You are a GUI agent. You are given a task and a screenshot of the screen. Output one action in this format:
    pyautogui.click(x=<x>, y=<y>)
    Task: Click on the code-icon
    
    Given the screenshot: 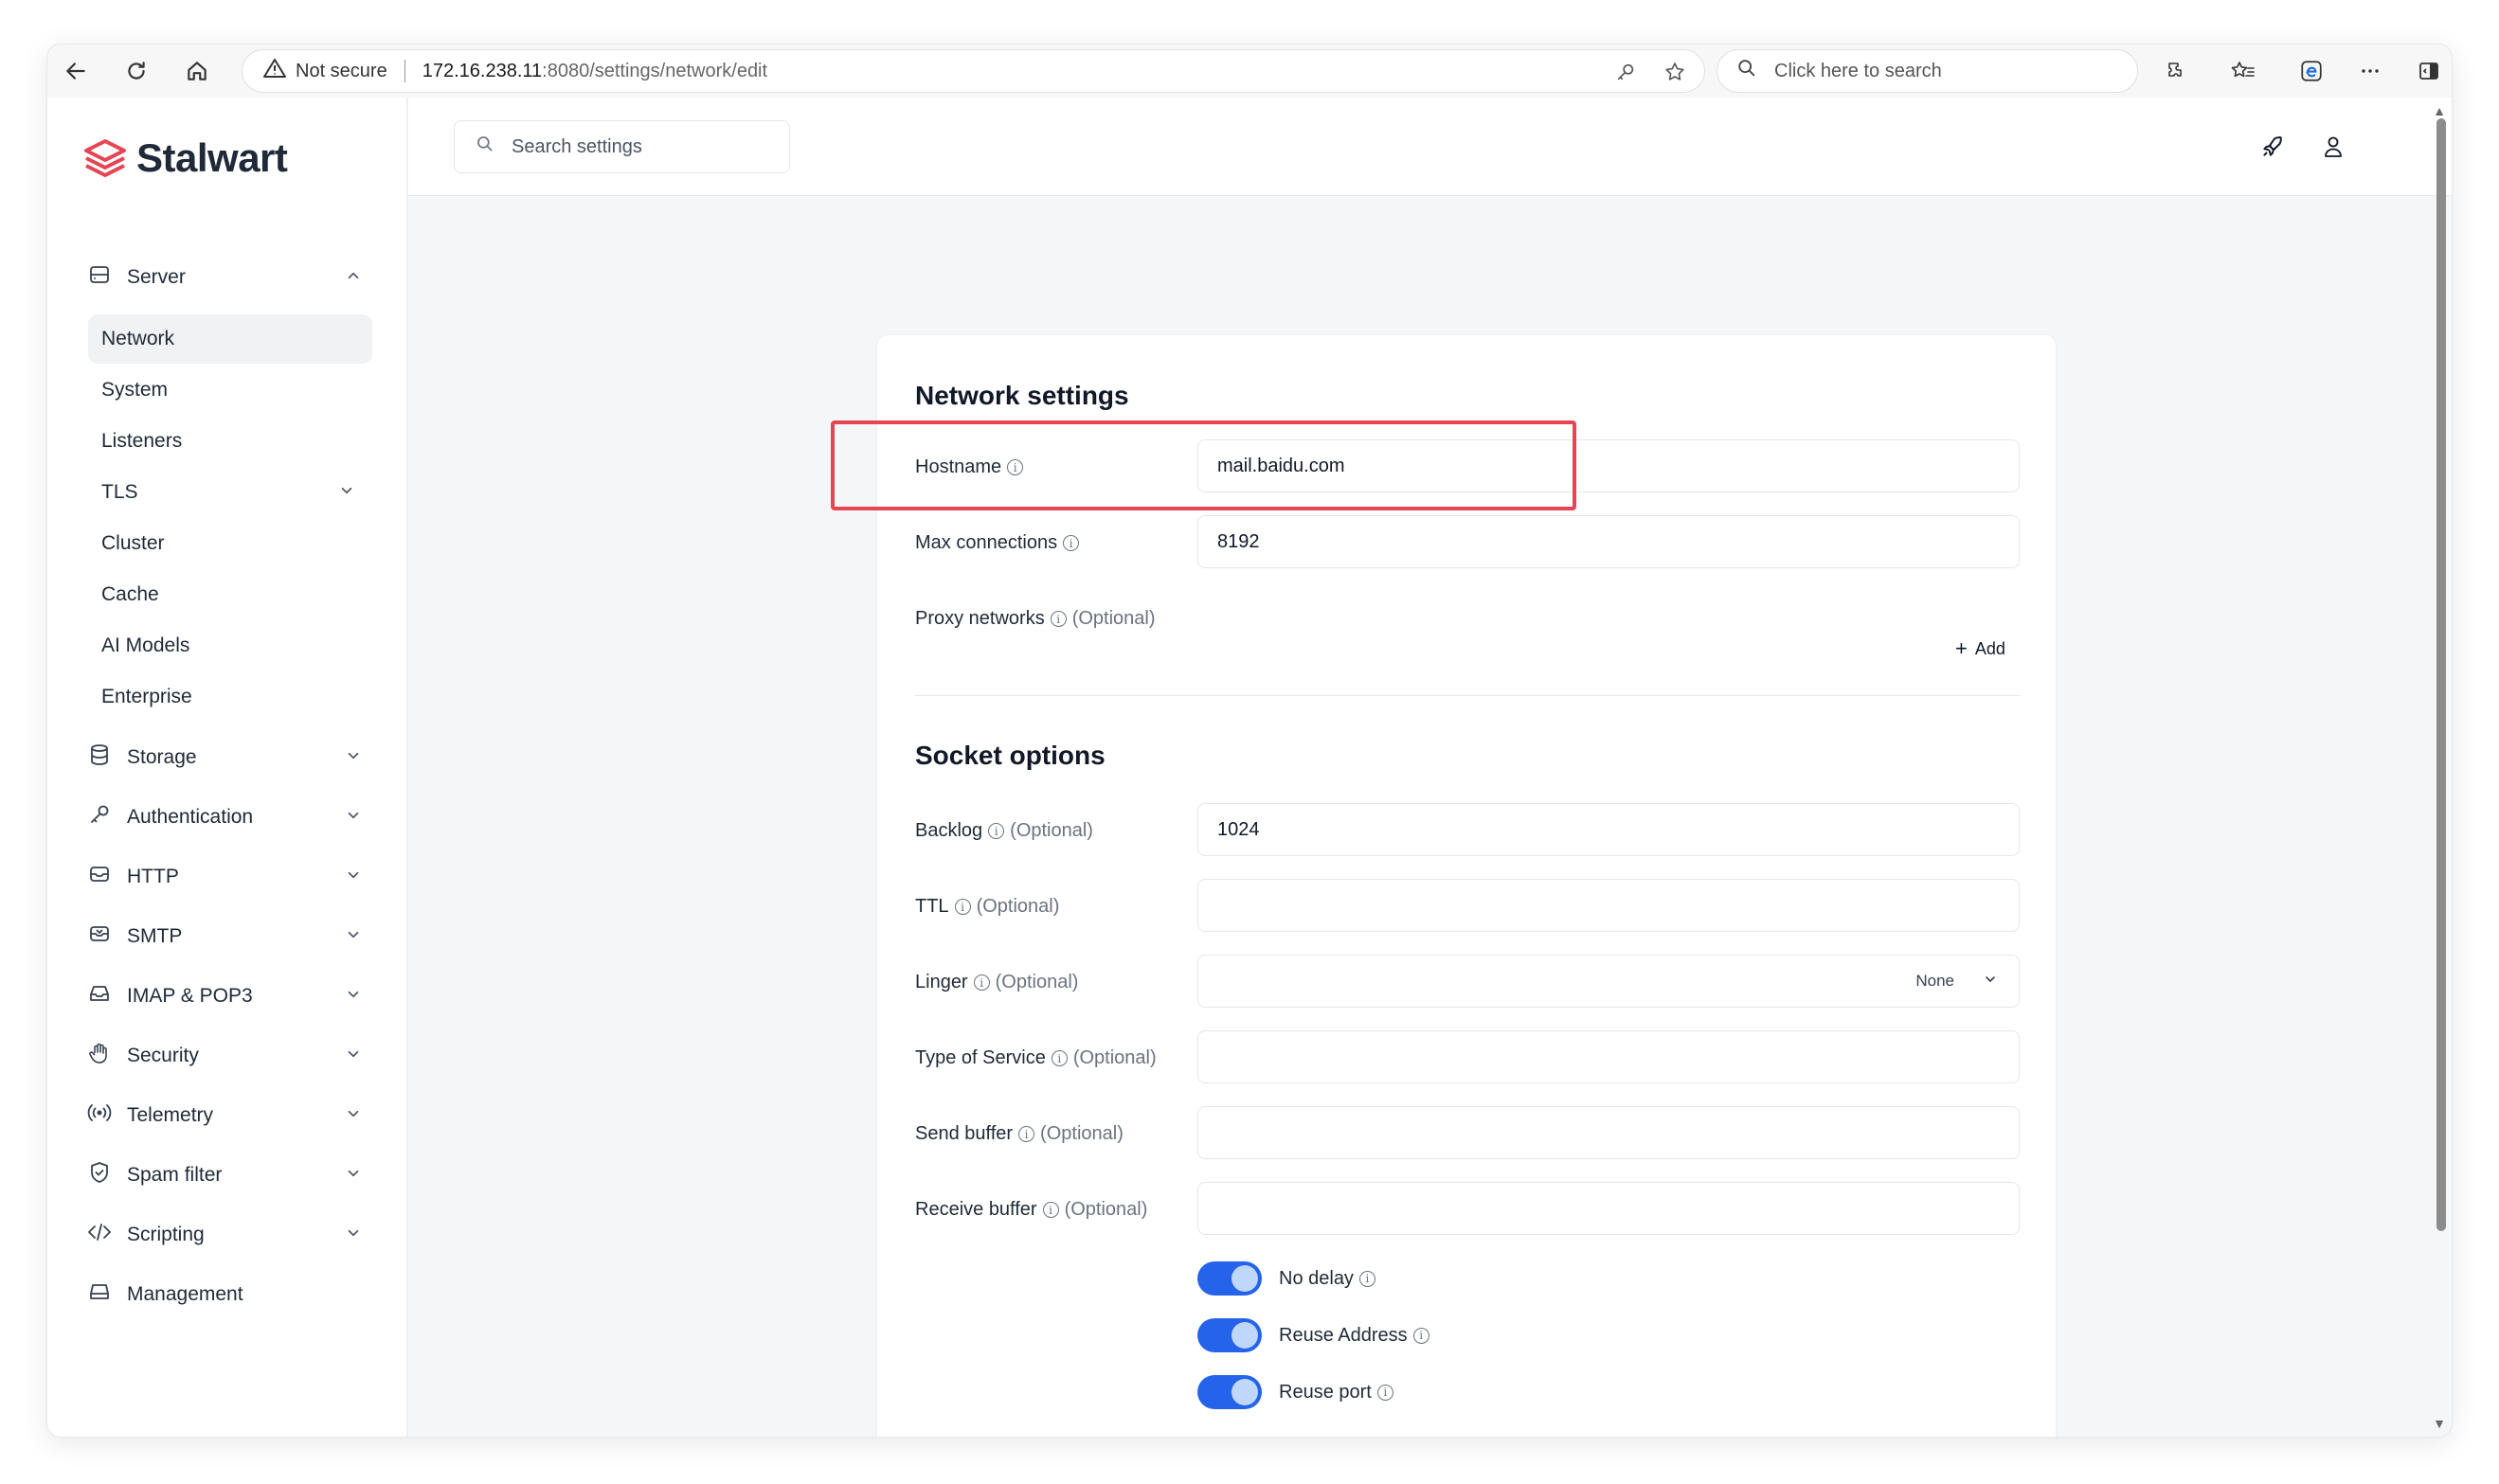 What is the action you would take?
    pyautogui.click(x=100, y=1235)
    